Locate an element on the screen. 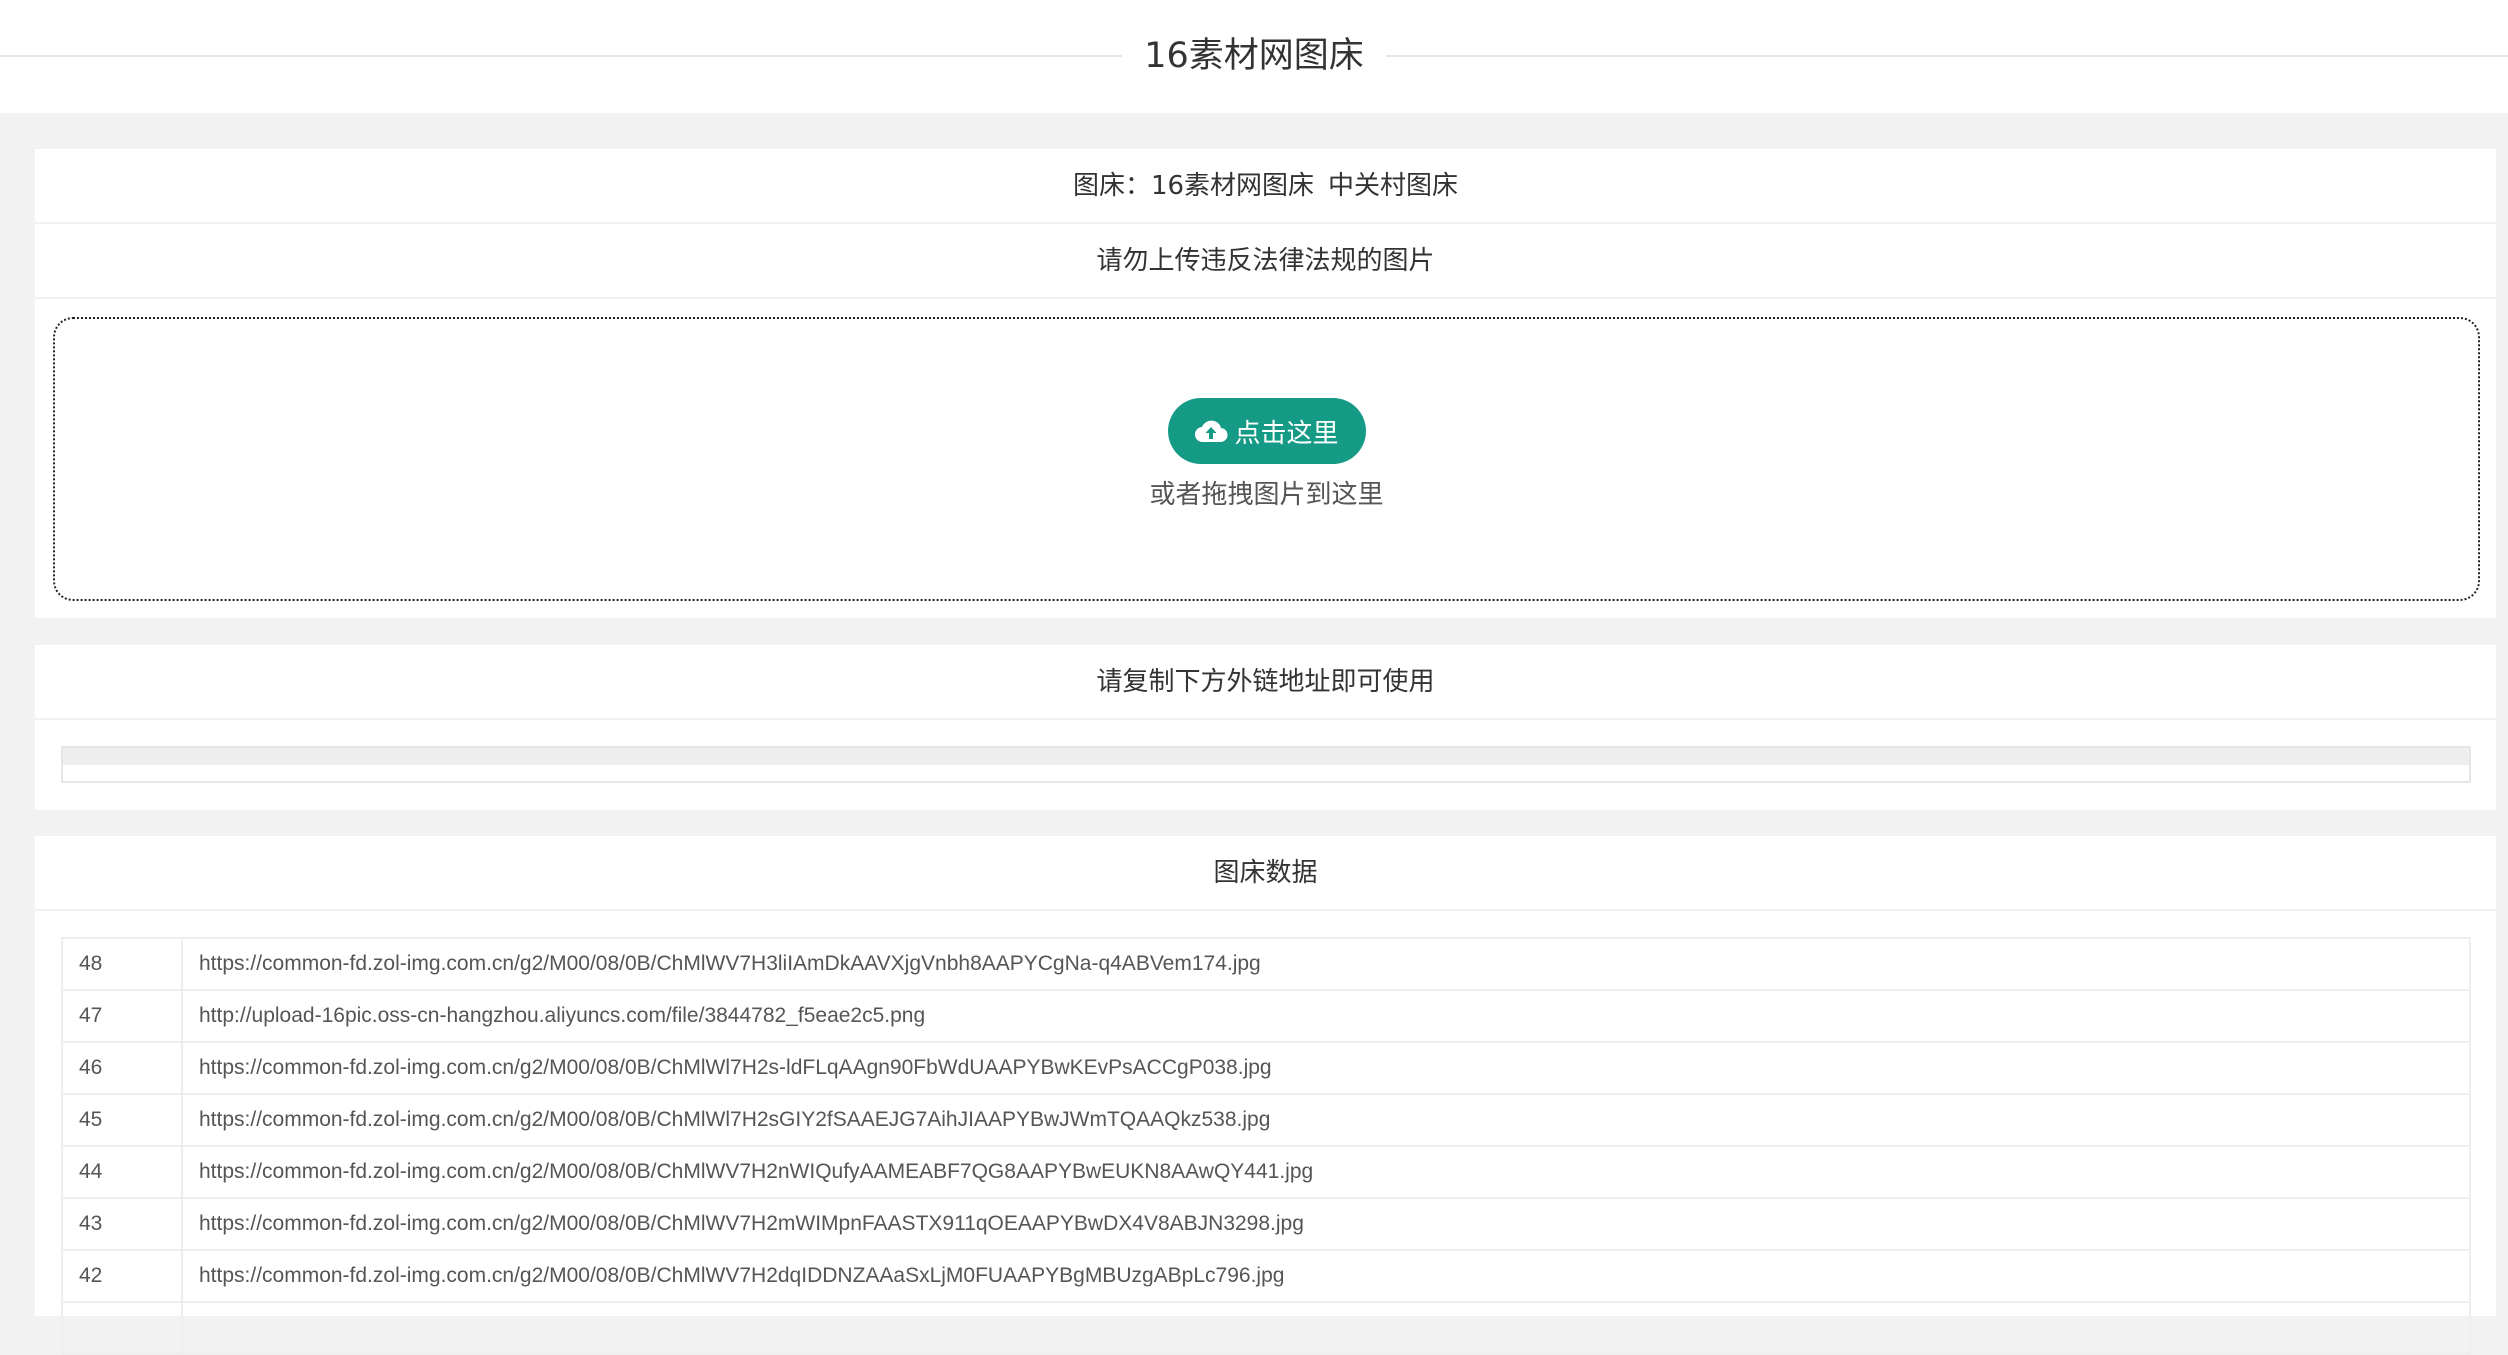  drop-hint: 或者拖拽图片到这里 is located at coordinates (1266, 495).